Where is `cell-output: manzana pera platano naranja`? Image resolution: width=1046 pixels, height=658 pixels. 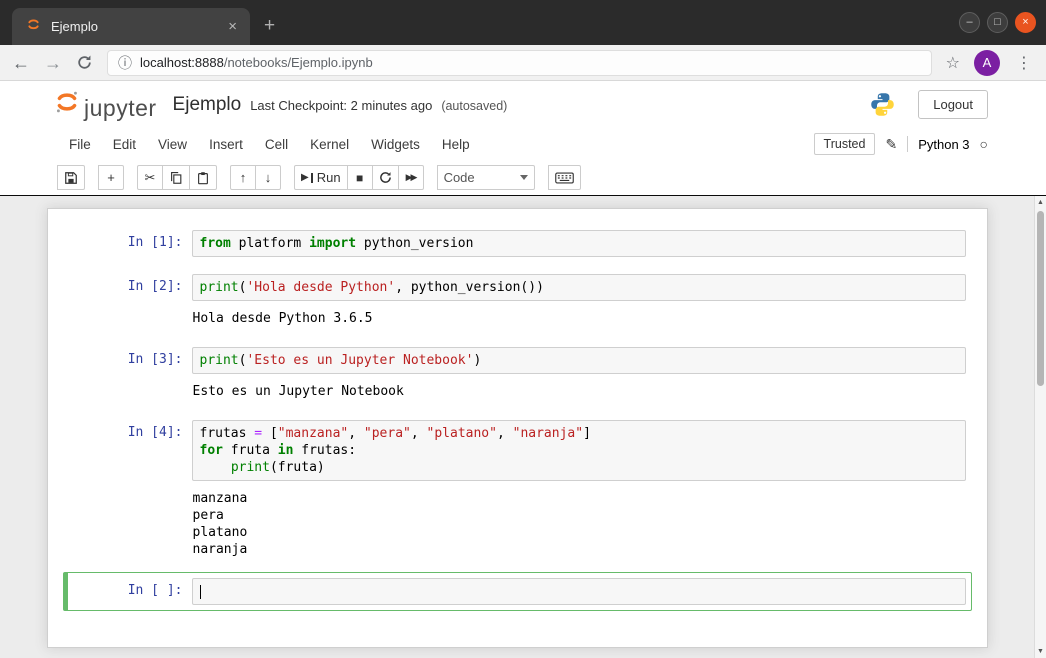
cell-output: manzana pera platano naranja is located at coordinates (220, 524).